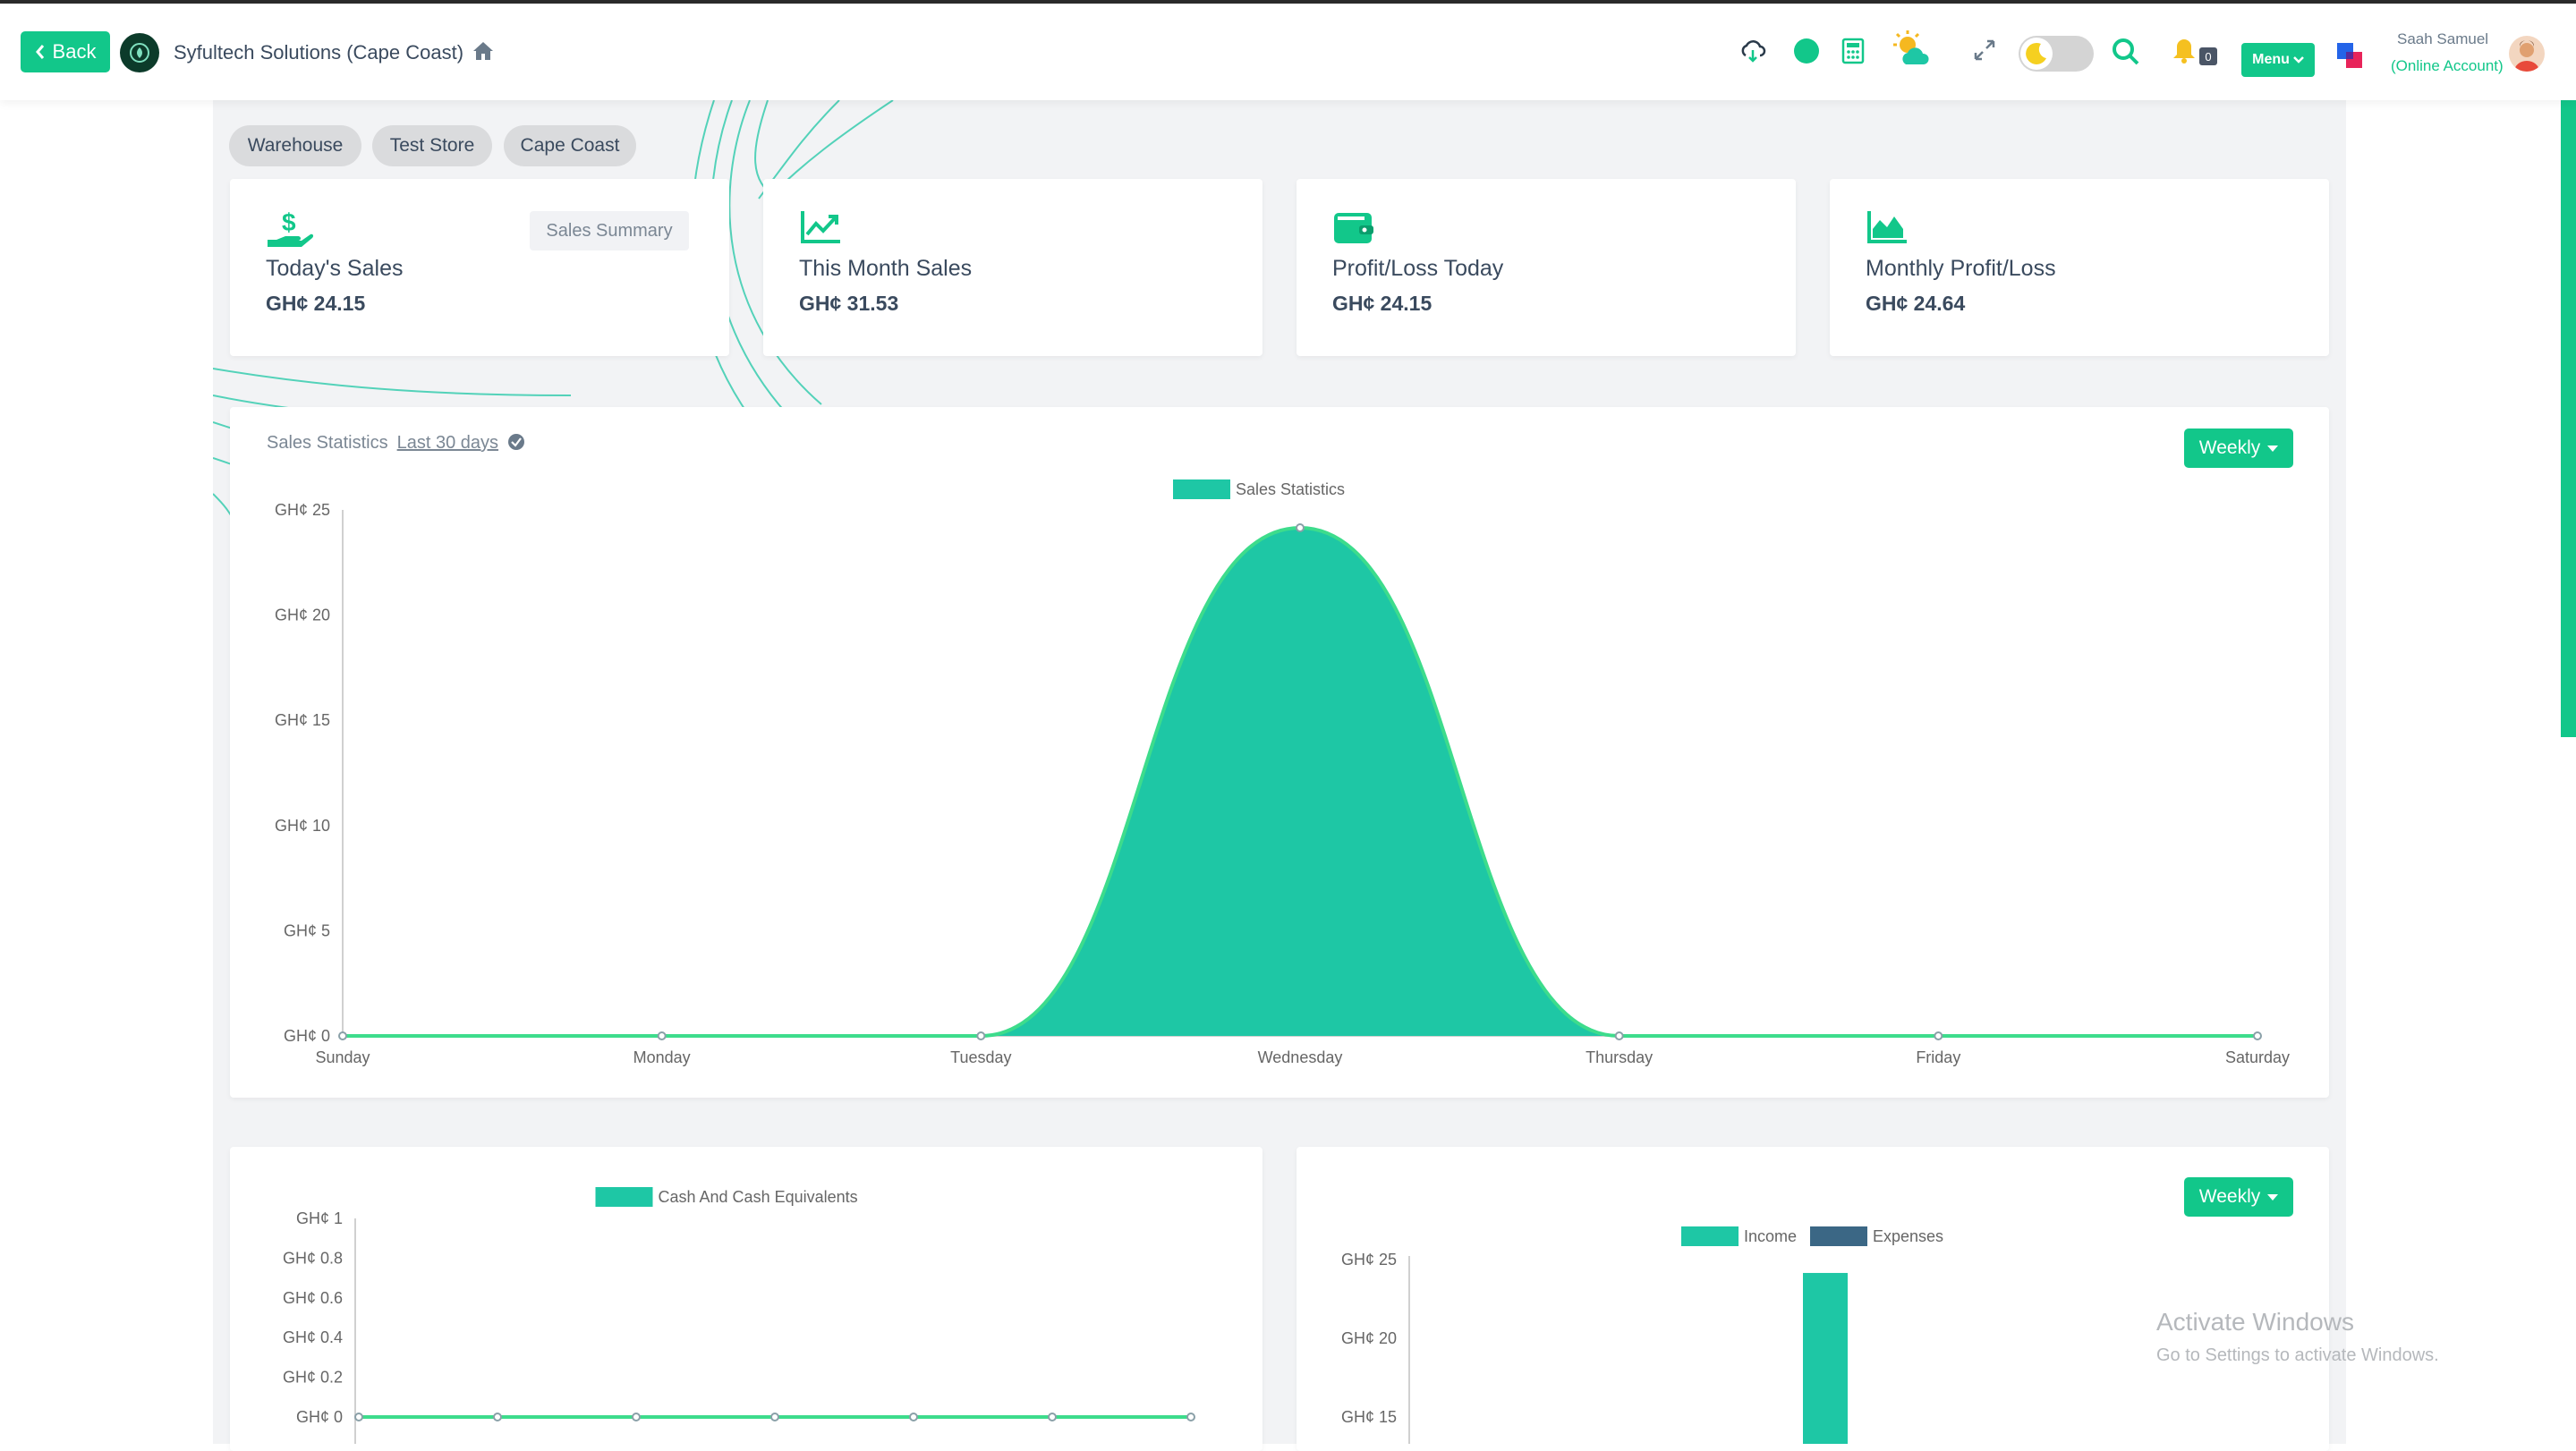  I want to click on home-icon, so click(483, 51).